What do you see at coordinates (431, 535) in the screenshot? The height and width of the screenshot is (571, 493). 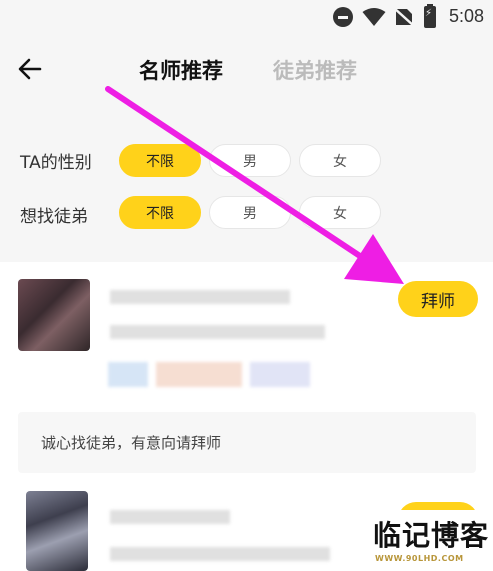 I see `watermark-title: 临记博客` at bounding box center [431, 535].